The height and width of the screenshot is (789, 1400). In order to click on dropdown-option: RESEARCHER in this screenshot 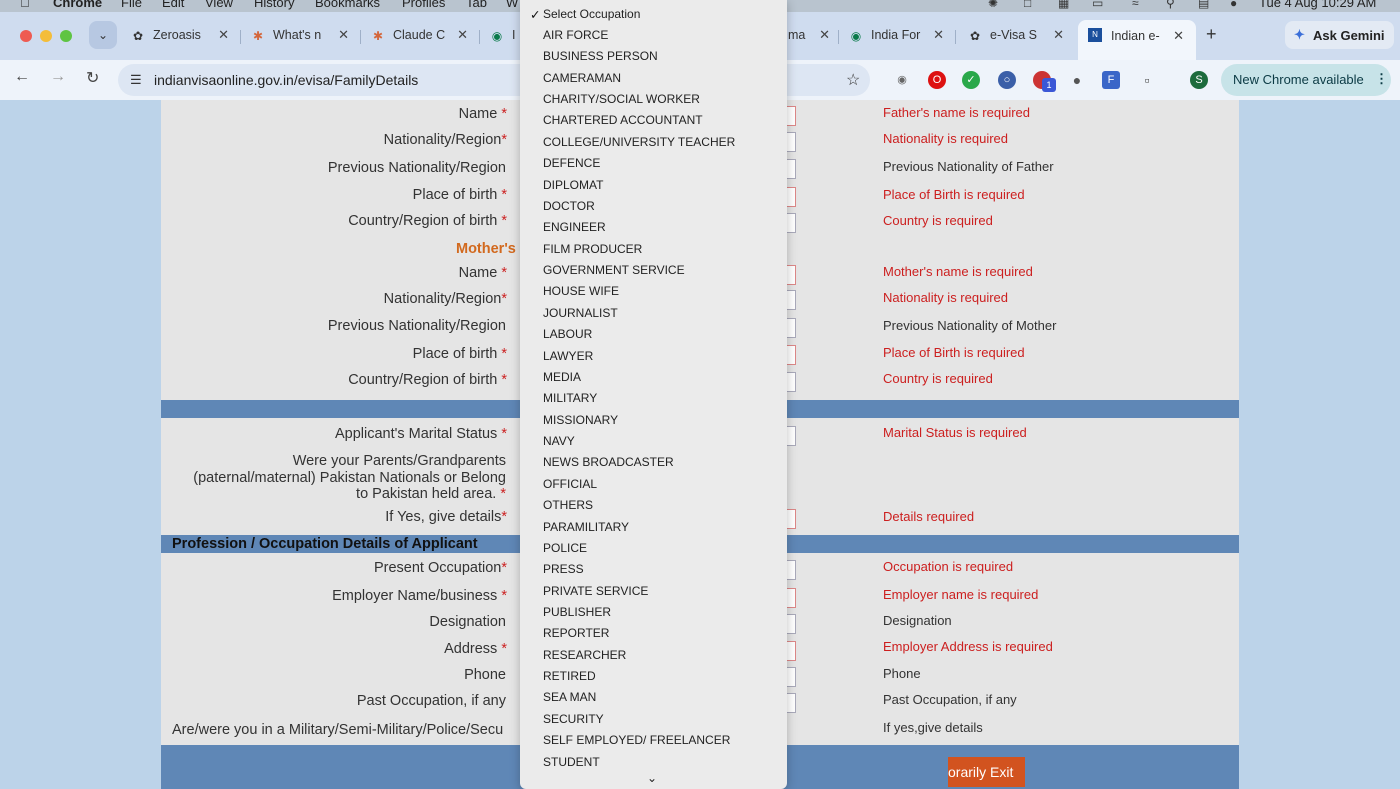, I will do `click(584, 655)`.